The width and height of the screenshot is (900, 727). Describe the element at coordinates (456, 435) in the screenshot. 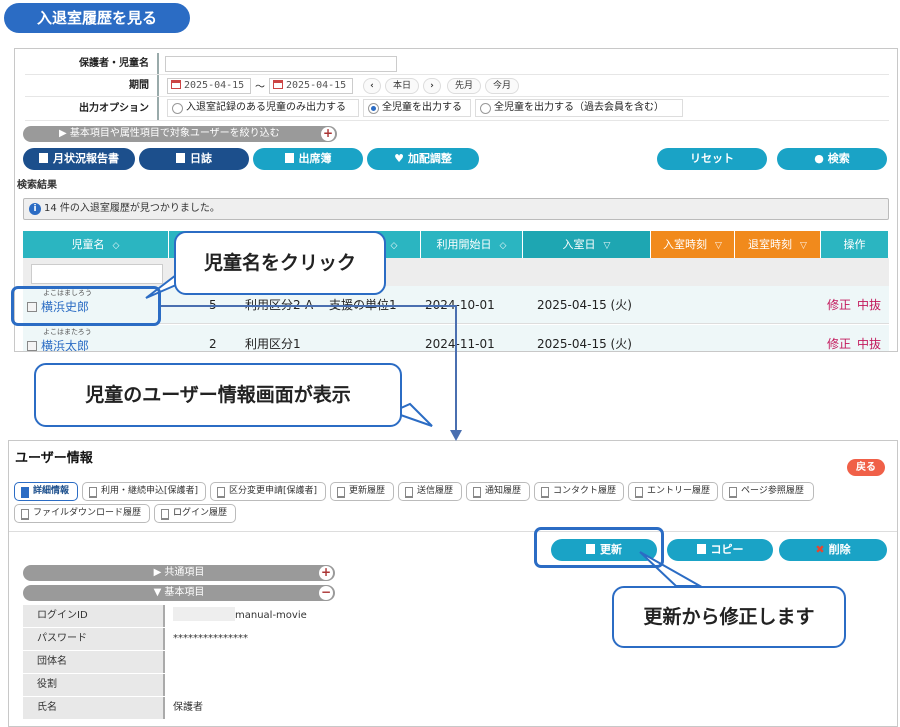

I see `connector-arrowhead` at that location.